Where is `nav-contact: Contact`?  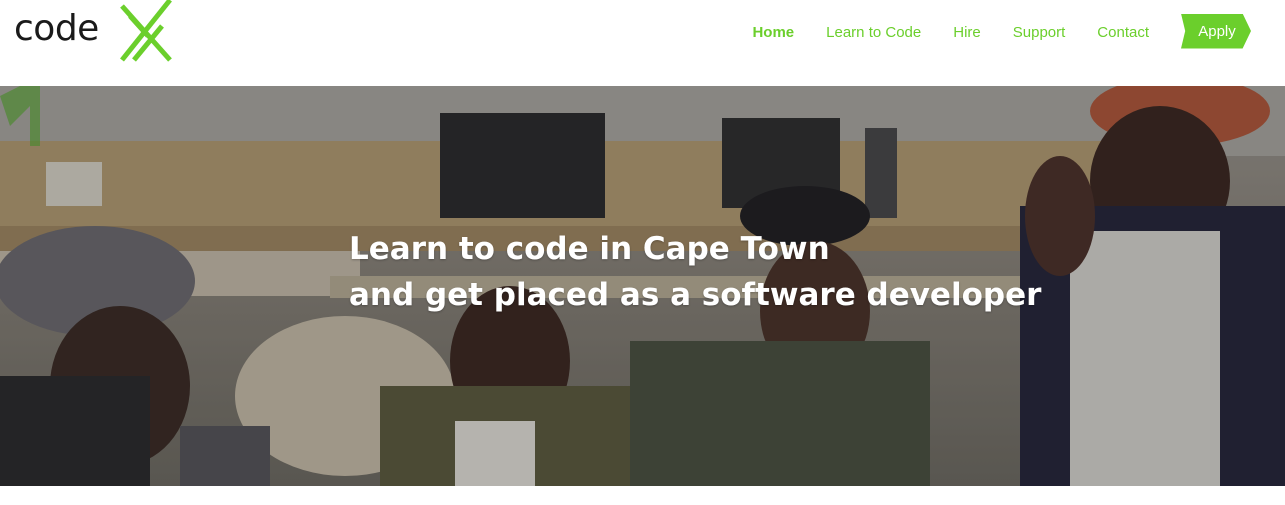
nav-contact: Contact is located at coordinates (1123, 32).